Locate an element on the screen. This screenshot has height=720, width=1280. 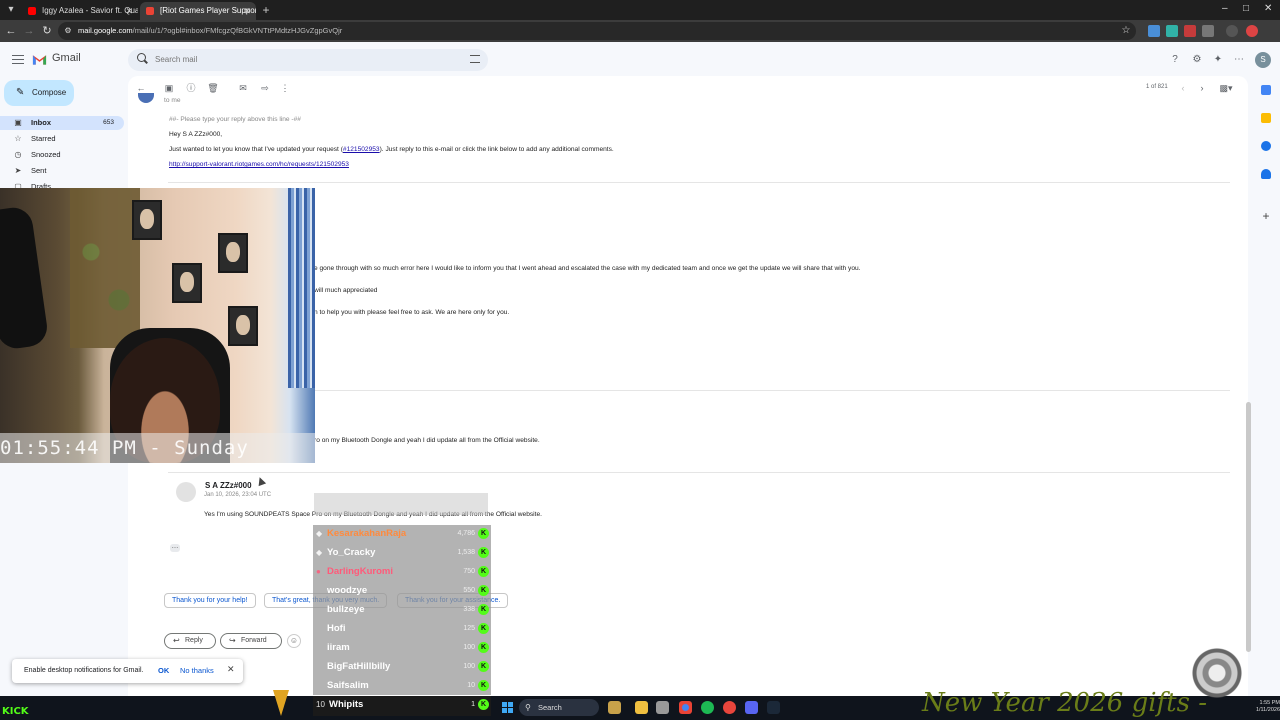
move-to-icon: ⇨ is located at coordinates (265, 88).